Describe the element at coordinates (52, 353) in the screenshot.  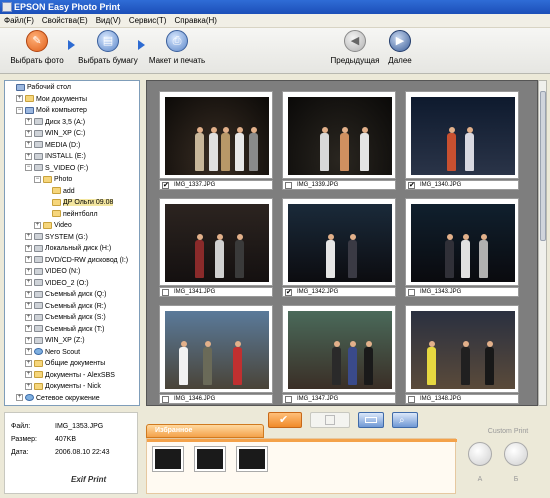
I see `tree-item: + Nero Scout` at that location.